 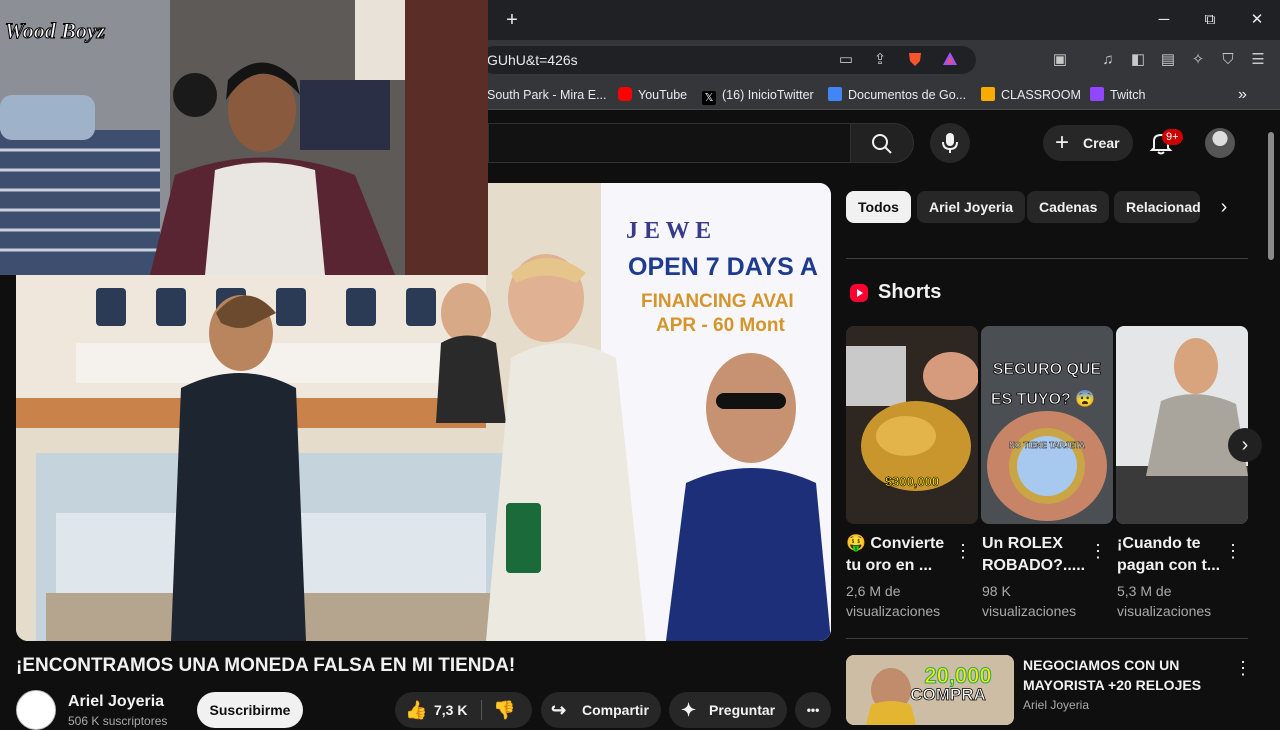 I want to click on banner-financing-text: FINANCING AVAI, so click(x=717, y=301).